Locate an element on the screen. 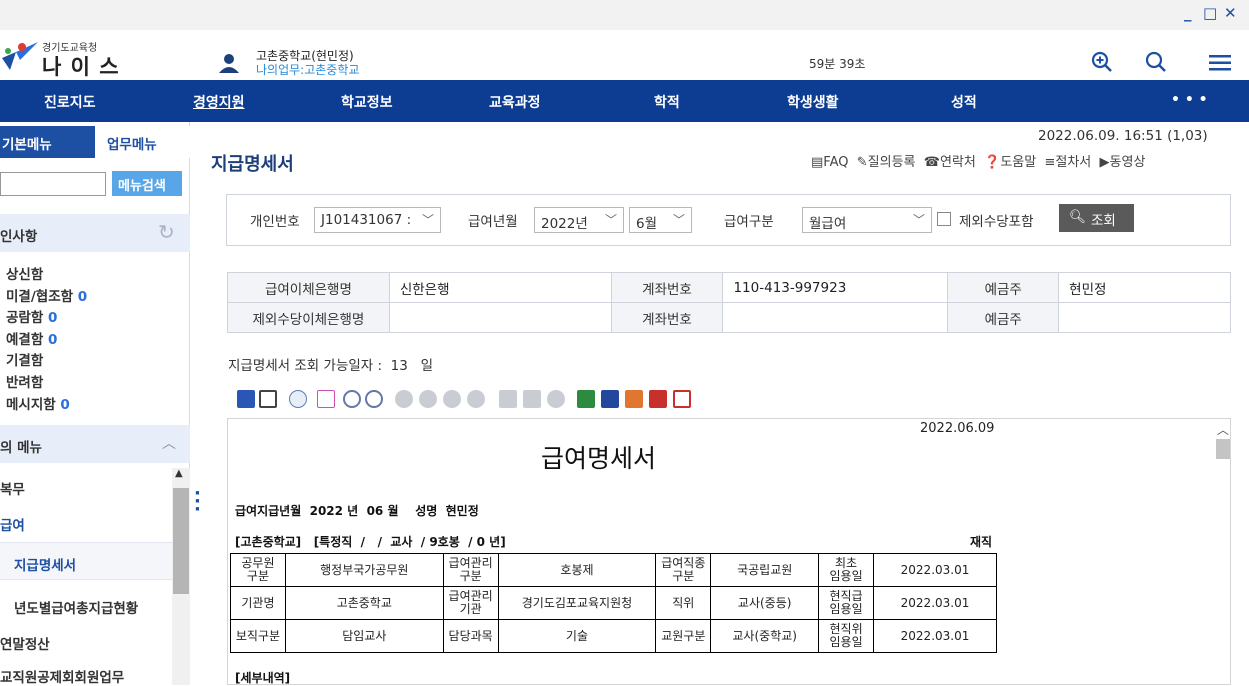 This screenshot has width=1249, height=686. menu-item-mutual-aid: 교직원공제회회원업무 is located at coordinates (62, 676).